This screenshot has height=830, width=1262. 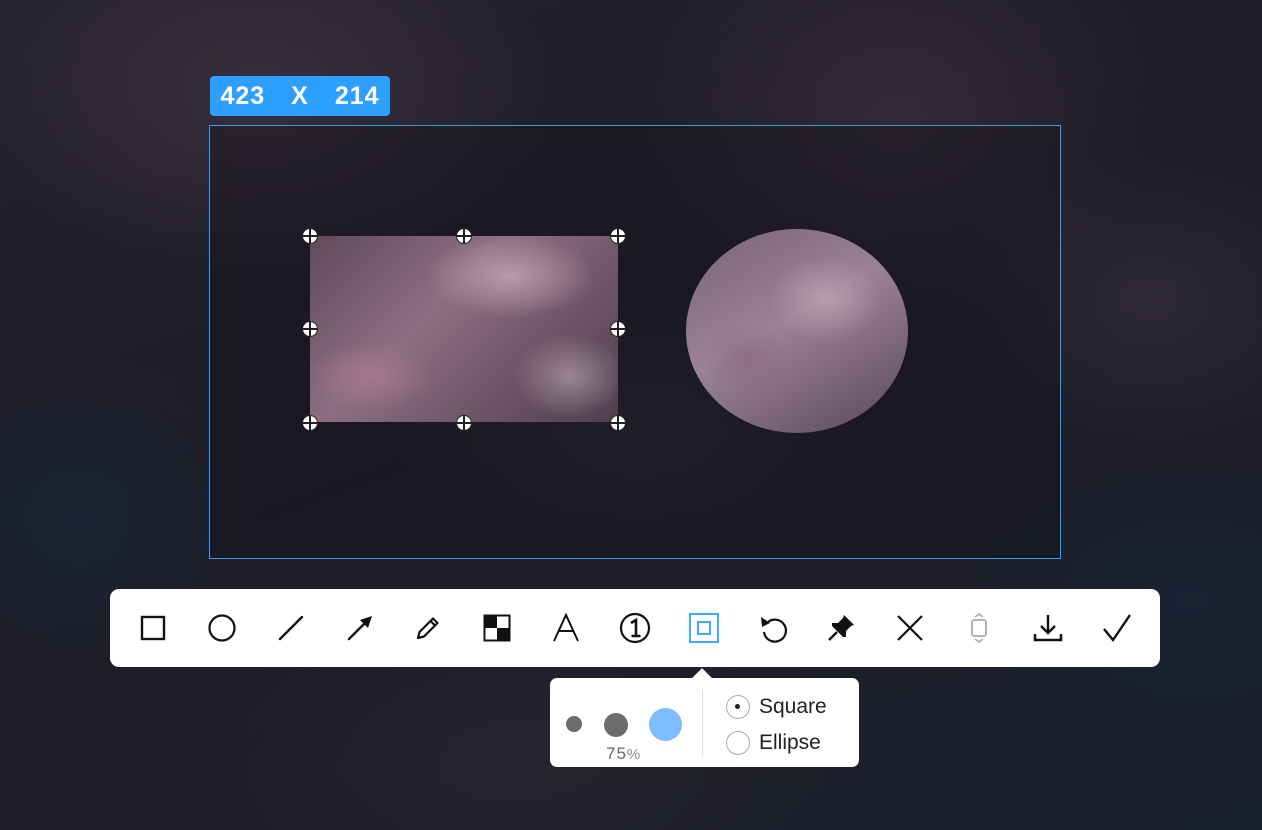 I want to click on pin-icon, so click(x=841, y=628).